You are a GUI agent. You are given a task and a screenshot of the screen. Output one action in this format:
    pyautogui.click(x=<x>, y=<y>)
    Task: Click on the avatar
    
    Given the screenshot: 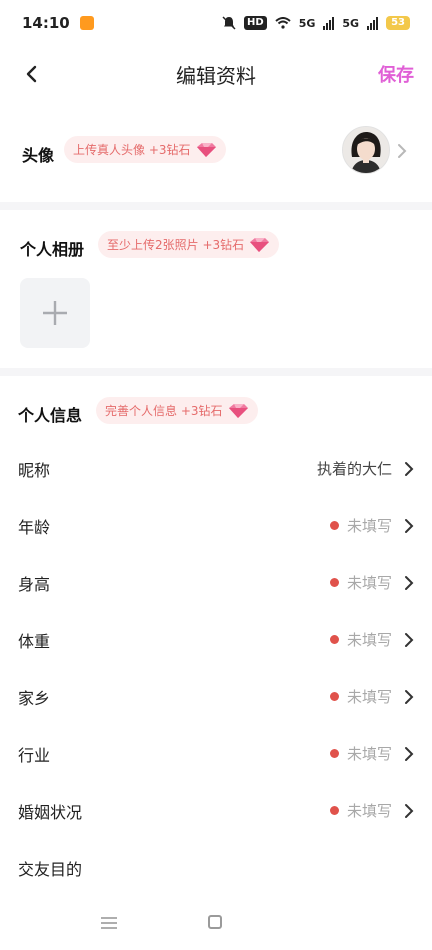 What is the action you would take?
    pyautogui.click(x=366, y=150)
    